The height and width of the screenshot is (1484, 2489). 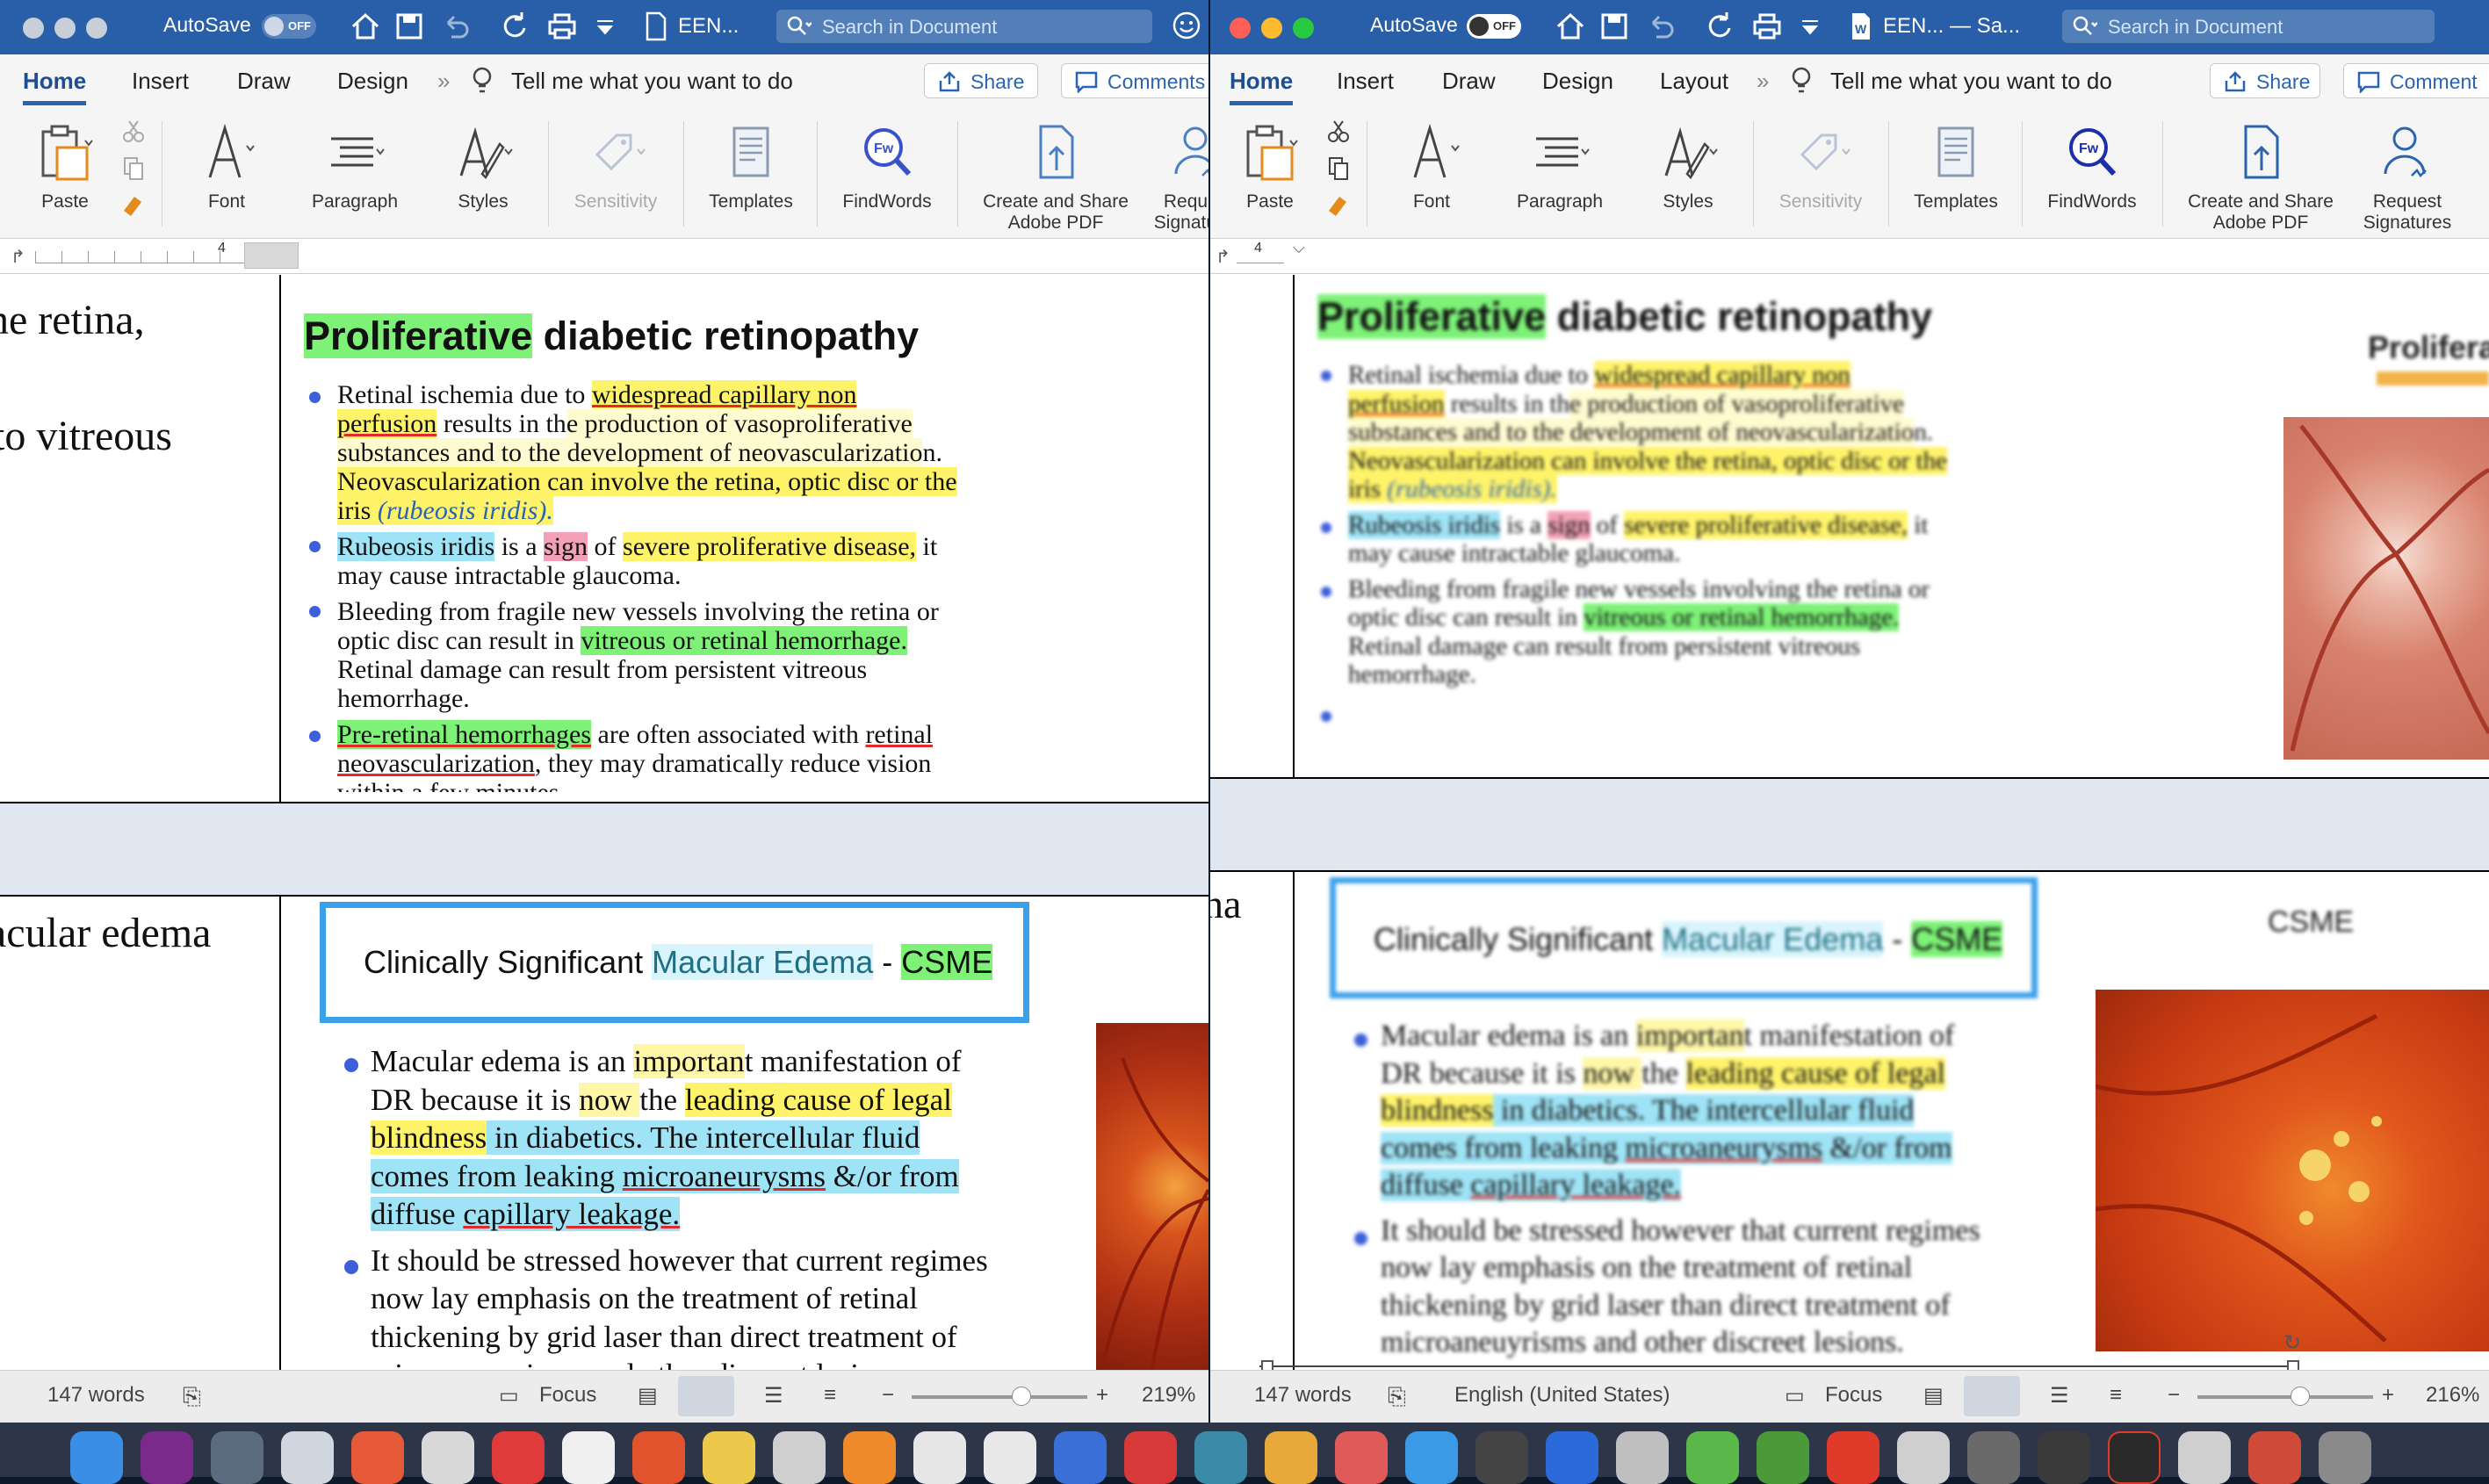 What do you see at coordinates (264, 81) in the screenshot?
I see `tab-draw: Draw` at bounding box center [264, 81].